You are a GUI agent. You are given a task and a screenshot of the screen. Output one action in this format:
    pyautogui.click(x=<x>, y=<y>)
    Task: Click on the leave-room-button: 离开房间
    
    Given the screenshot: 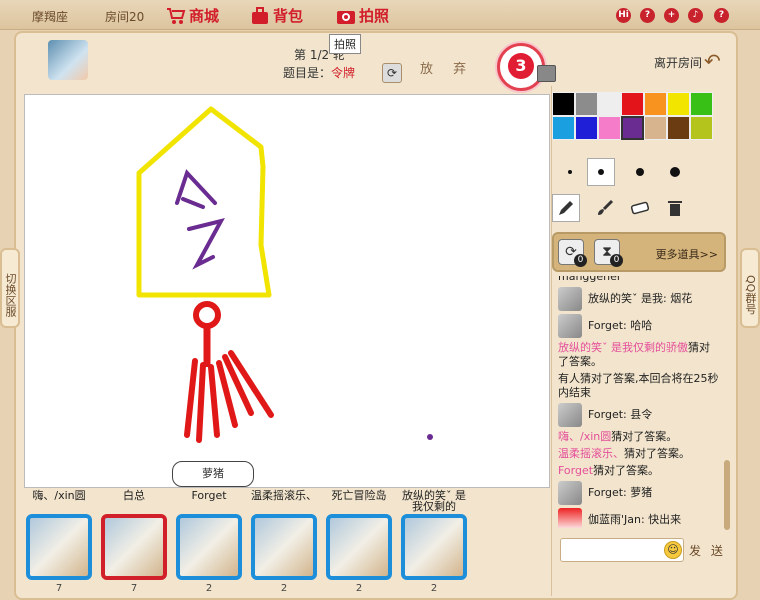 What is the action you would take?
    pyautogui.click(x=678, y=62)
    